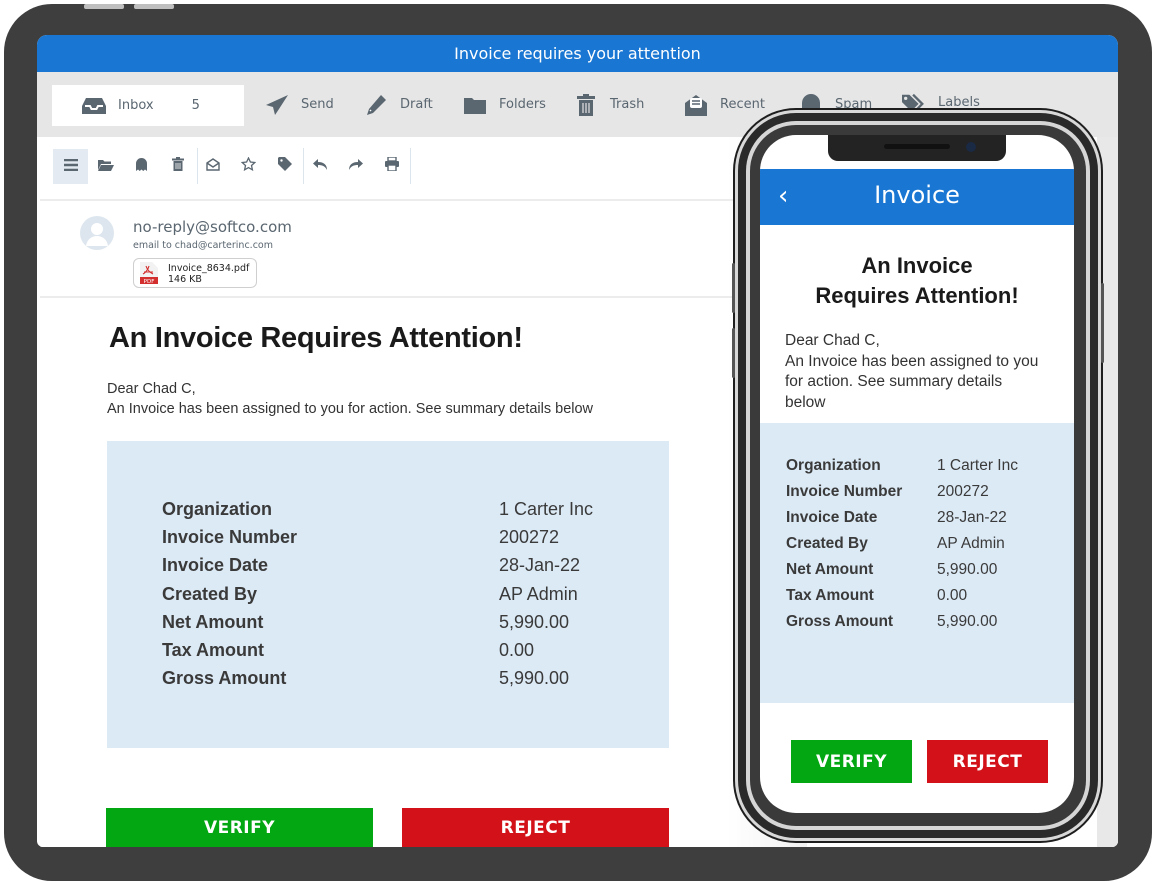  I want to click on nav-folders-label: Folders, so click(522, 104).